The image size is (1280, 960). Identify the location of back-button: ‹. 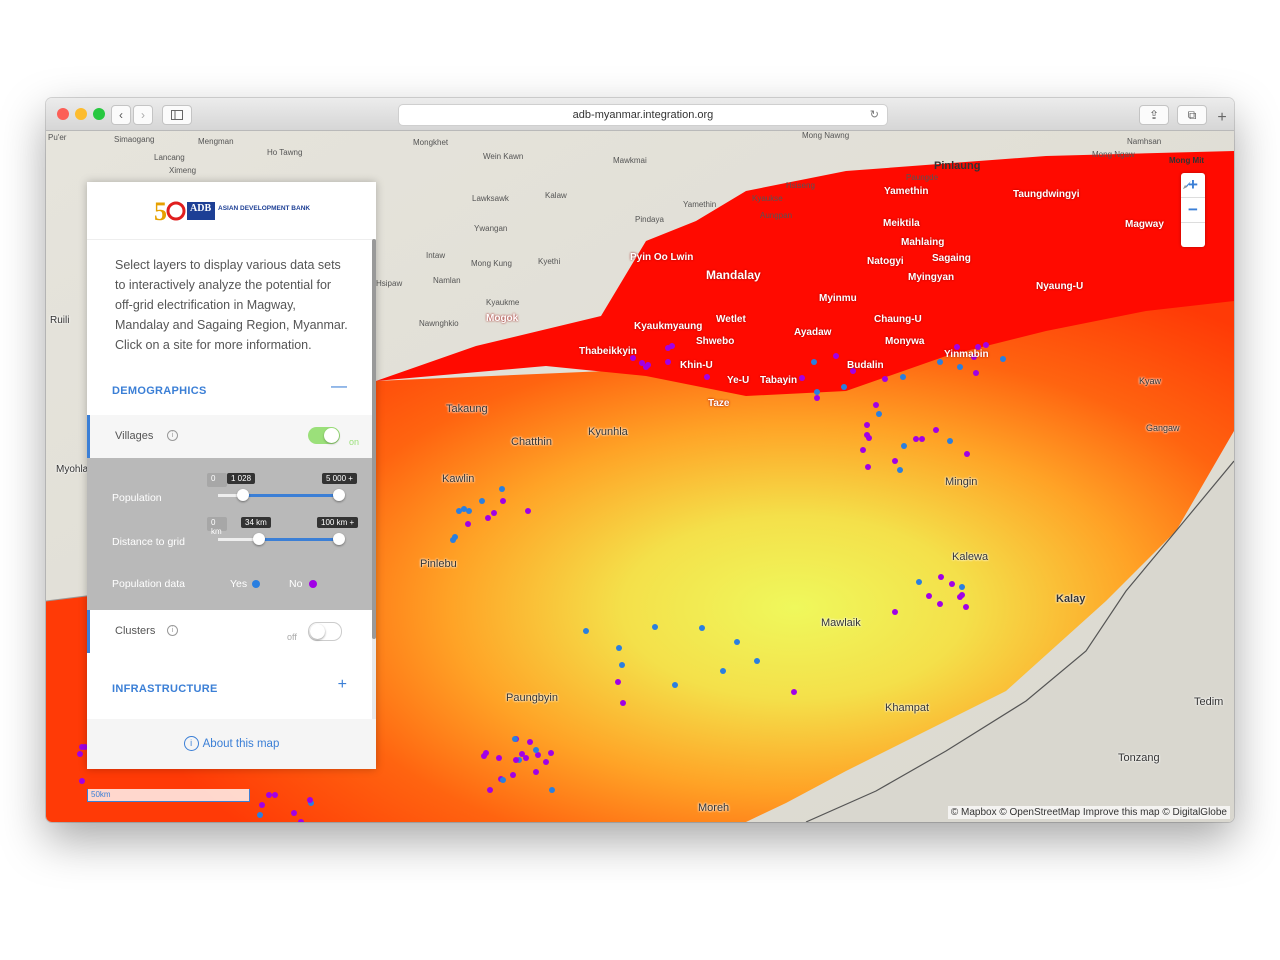
(121, 115).